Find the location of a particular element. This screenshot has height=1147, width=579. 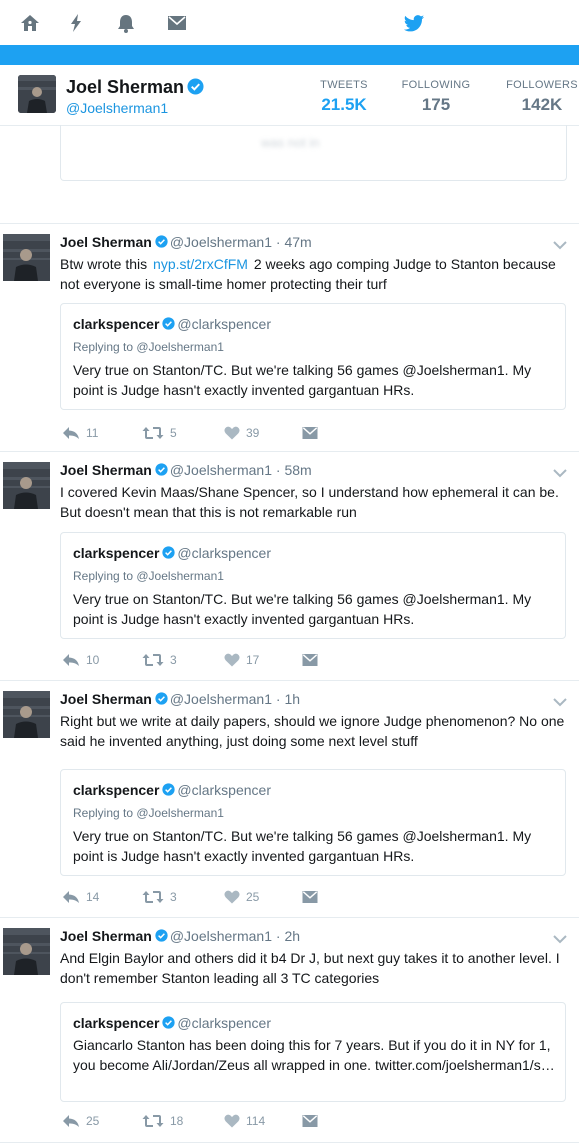

reply-count: 14 is located at coordinates (93, 897).